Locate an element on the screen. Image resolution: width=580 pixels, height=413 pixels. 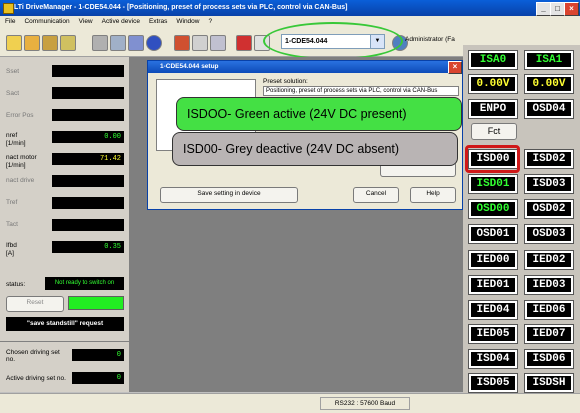
new-icon is located at coordinates (14, 43).